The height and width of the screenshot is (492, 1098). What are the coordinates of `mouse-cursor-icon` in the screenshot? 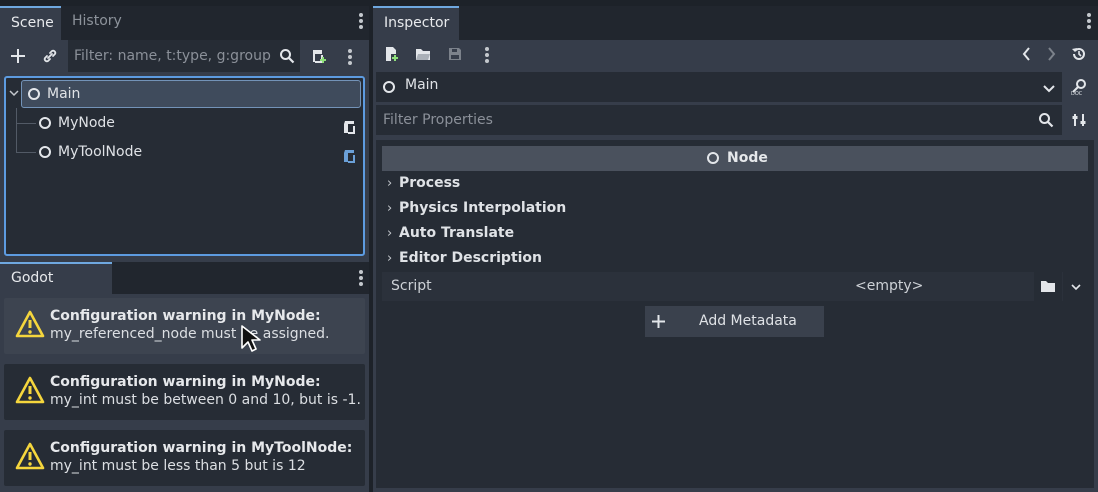 It's located at (251, 338).